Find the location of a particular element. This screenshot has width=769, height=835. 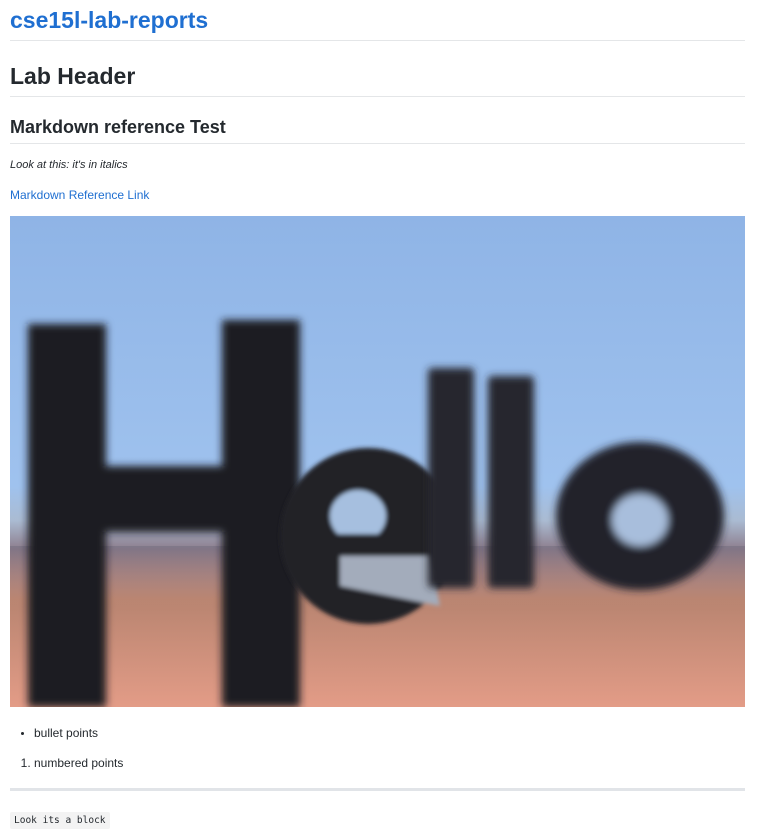

site-title-link: cse15l-lab-reports is located at coordinates (109, 20).